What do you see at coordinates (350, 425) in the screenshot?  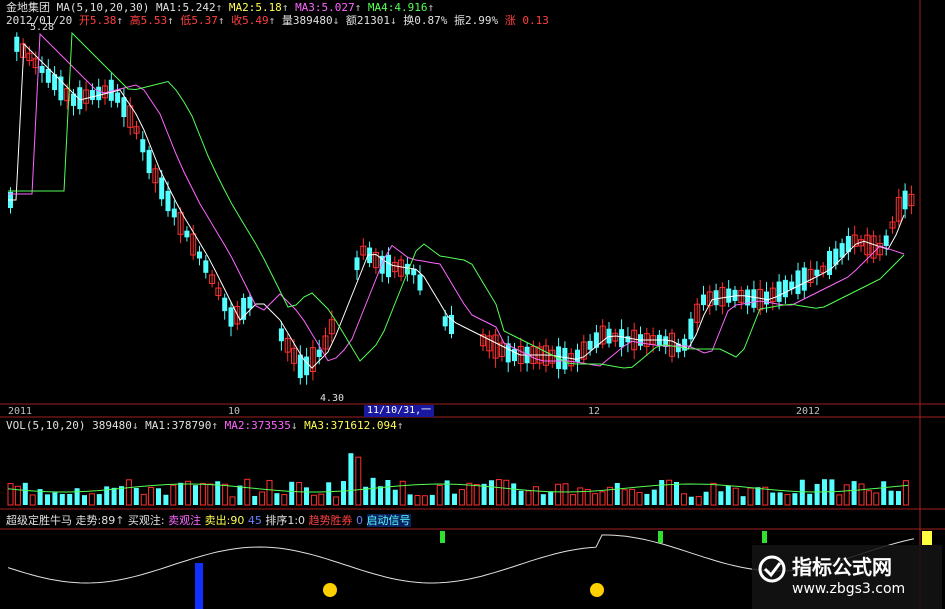 I see `vol-ma3: MA3:371612.094` at bounding box center [350, 425].